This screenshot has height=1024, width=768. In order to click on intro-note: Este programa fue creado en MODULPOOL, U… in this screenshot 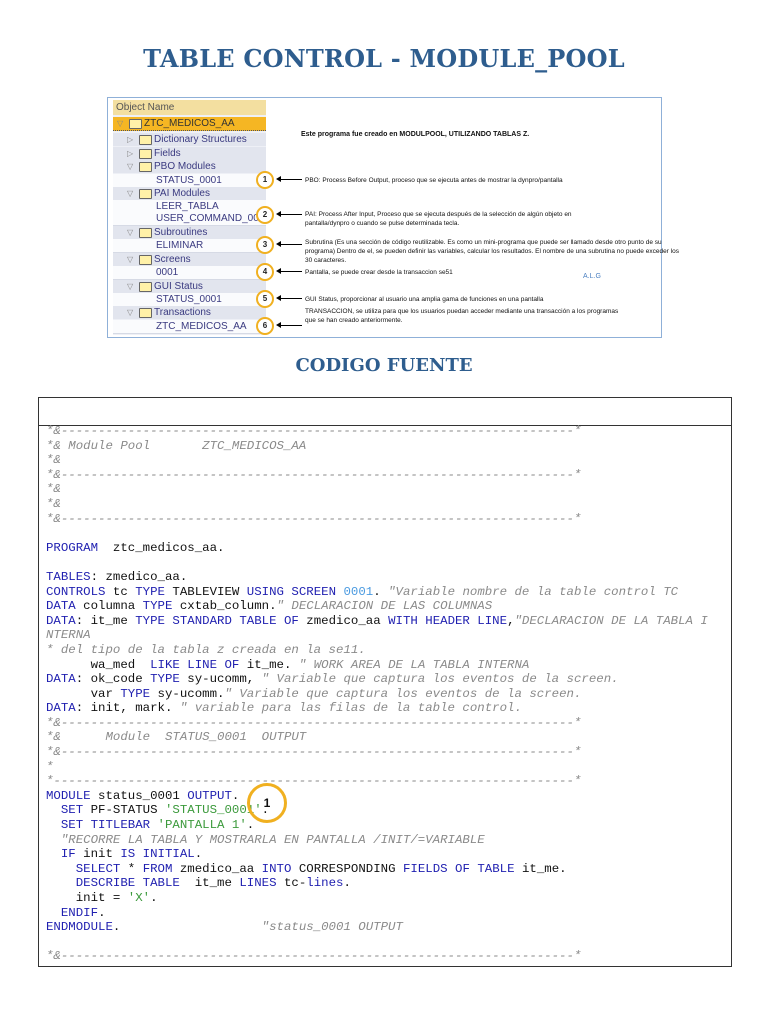, I will do `click(415, 134)`.